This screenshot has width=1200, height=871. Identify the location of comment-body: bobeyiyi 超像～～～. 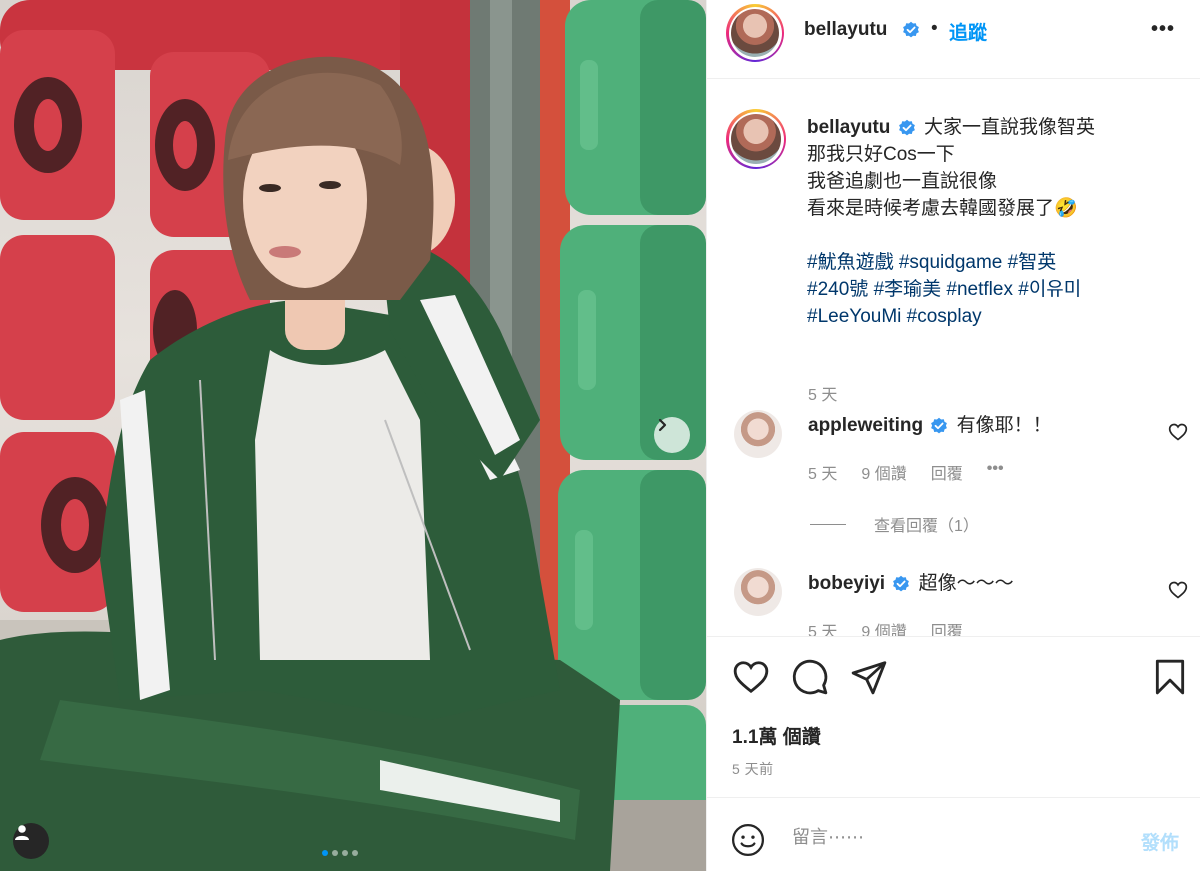
(988, 581).